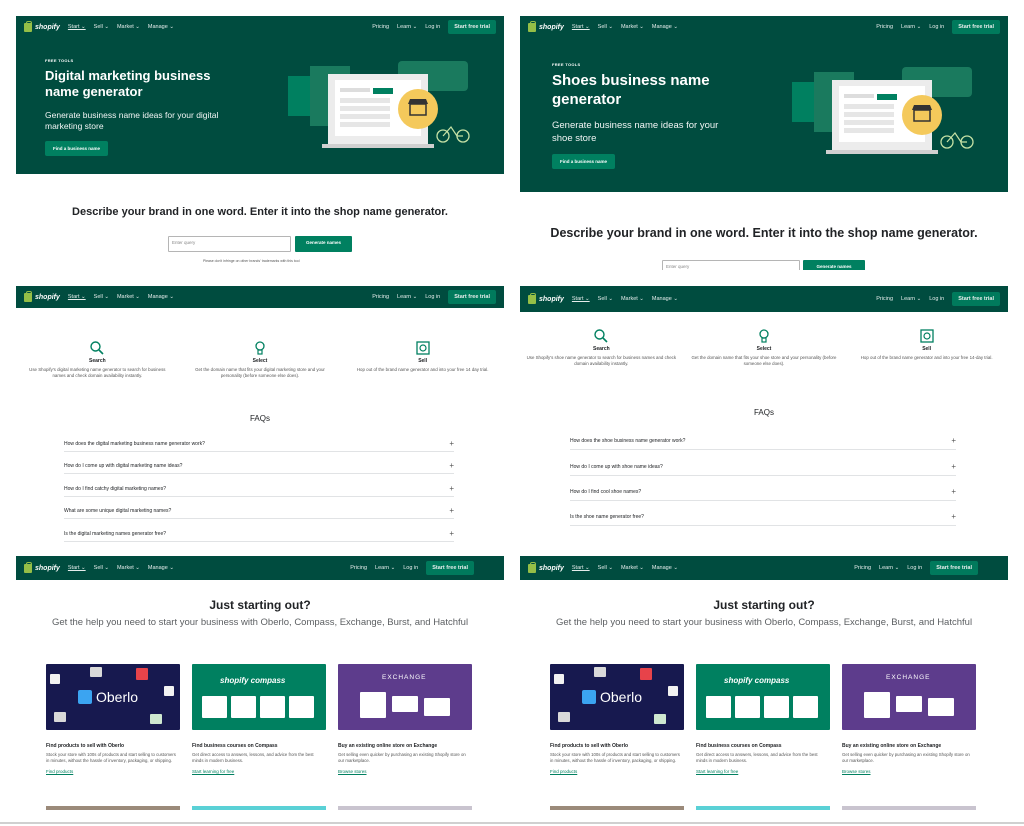 Image resolution: width=1024 pixels, height=826 pixels. I want to click on hero-tag: FREE TOOLS, so click(59, 60).